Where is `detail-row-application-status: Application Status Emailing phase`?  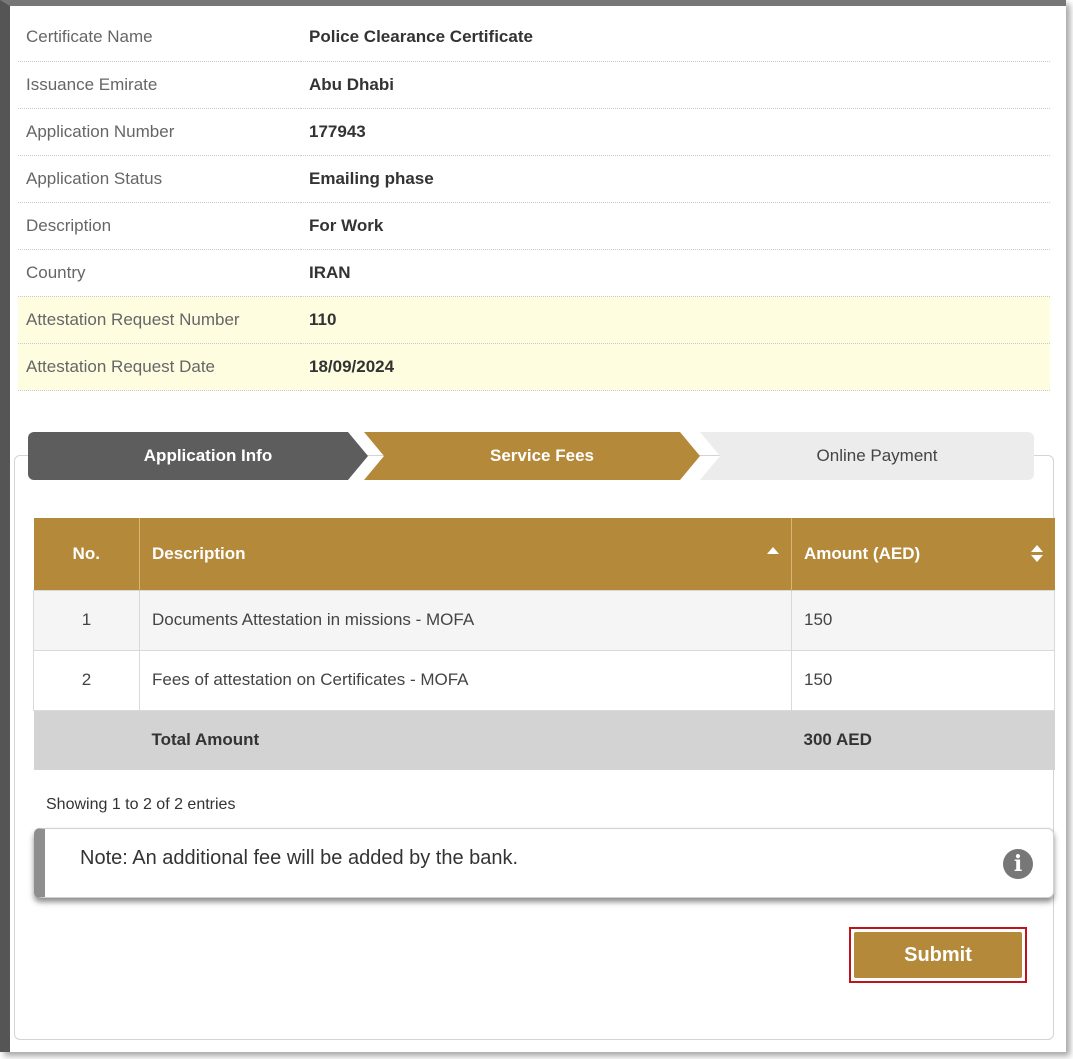 detail-row-application-status: Application Status Emailing phase is located at coordinates (534, 178).